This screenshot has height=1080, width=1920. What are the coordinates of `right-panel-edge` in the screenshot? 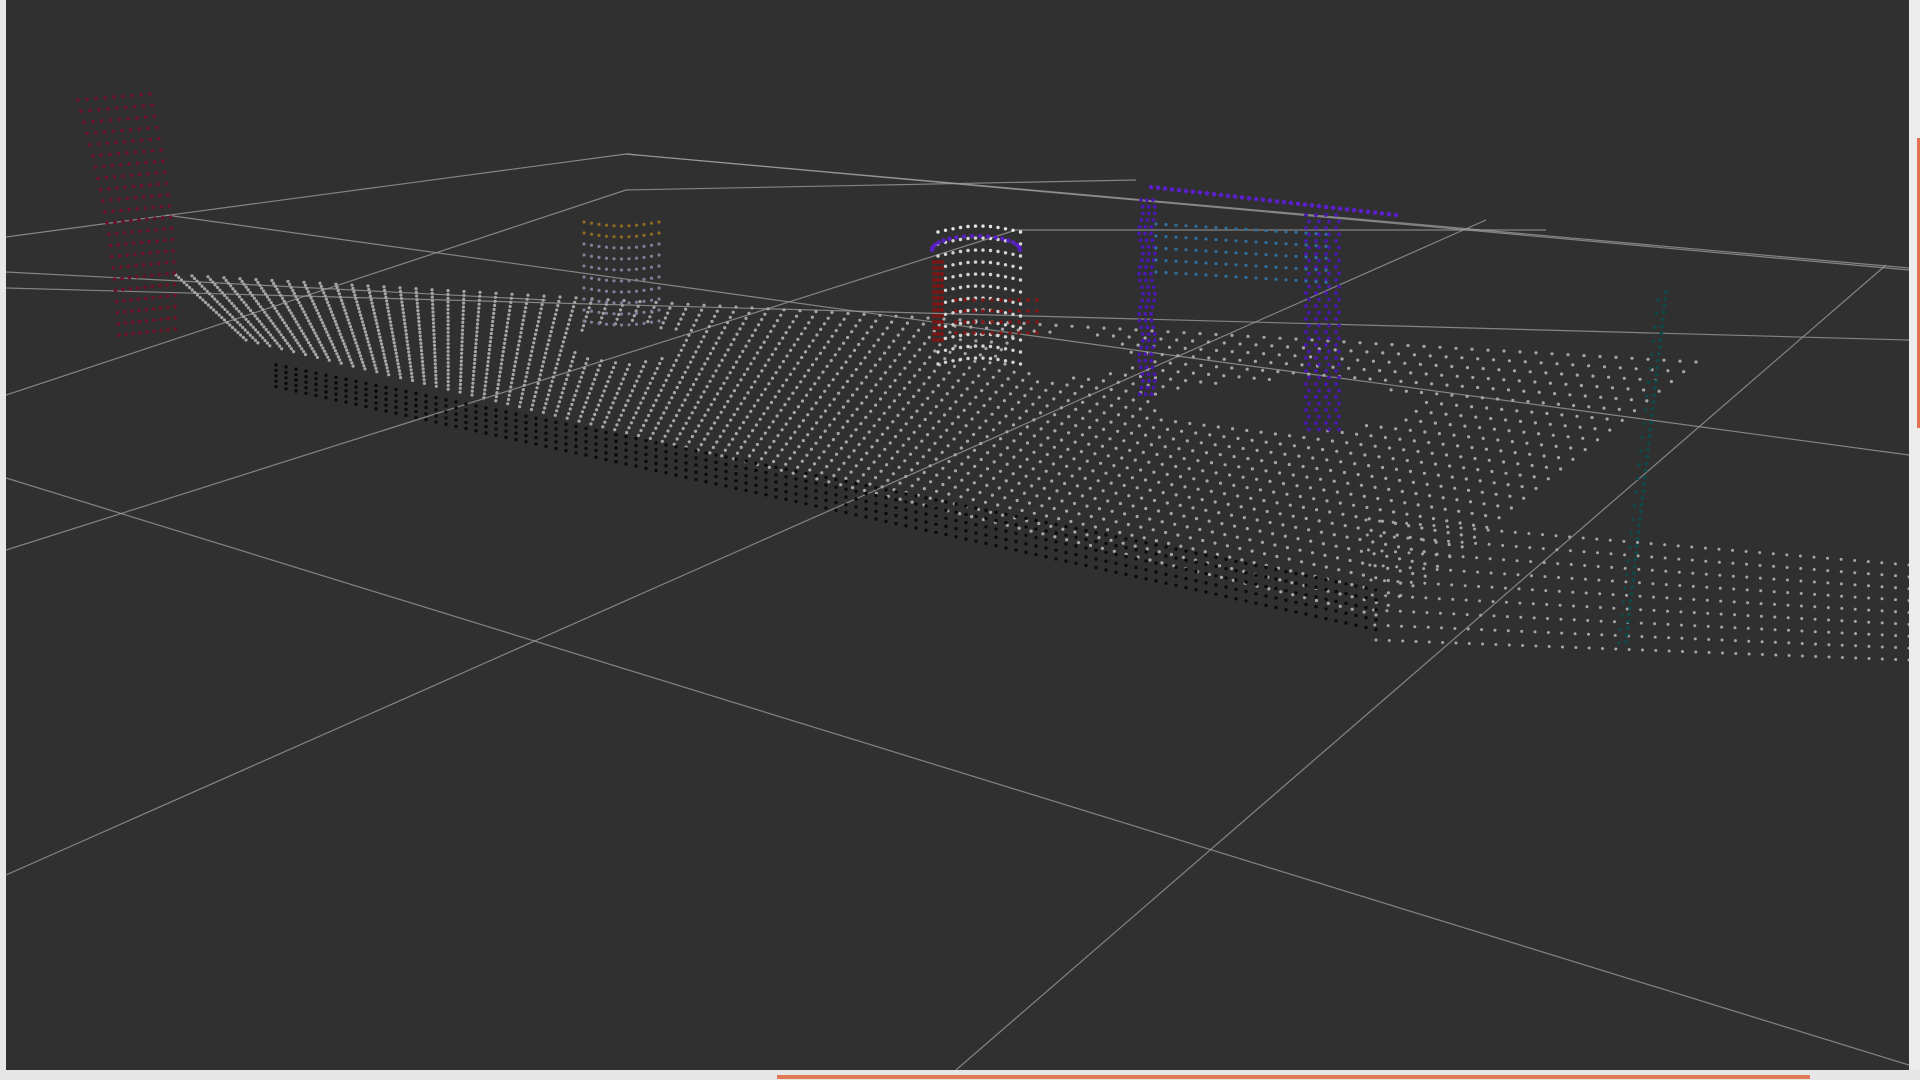 It's located at (1914, 540).